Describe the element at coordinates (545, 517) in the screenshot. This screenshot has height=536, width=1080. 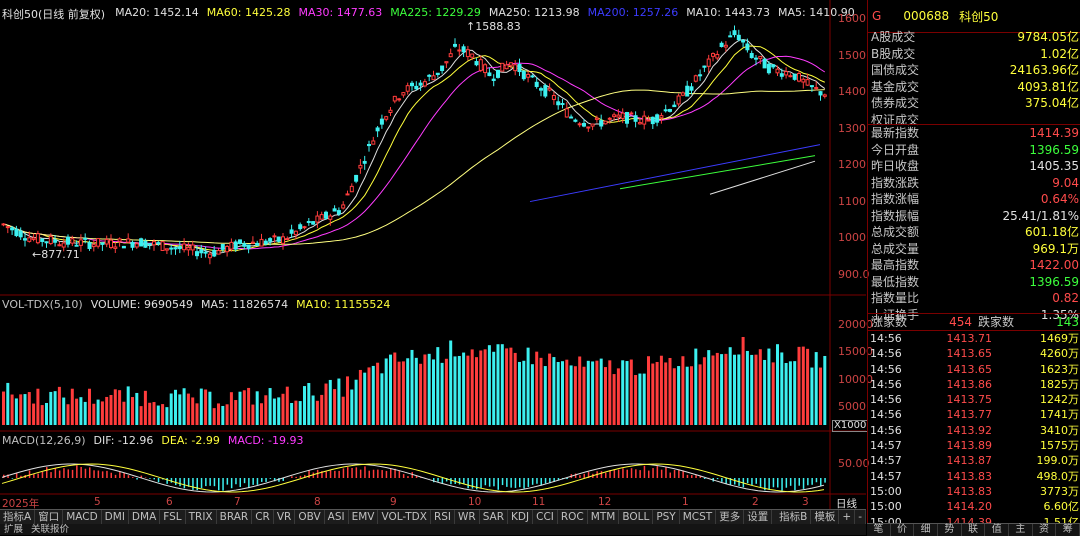
I see `indicator-tab: CCI` at that location.